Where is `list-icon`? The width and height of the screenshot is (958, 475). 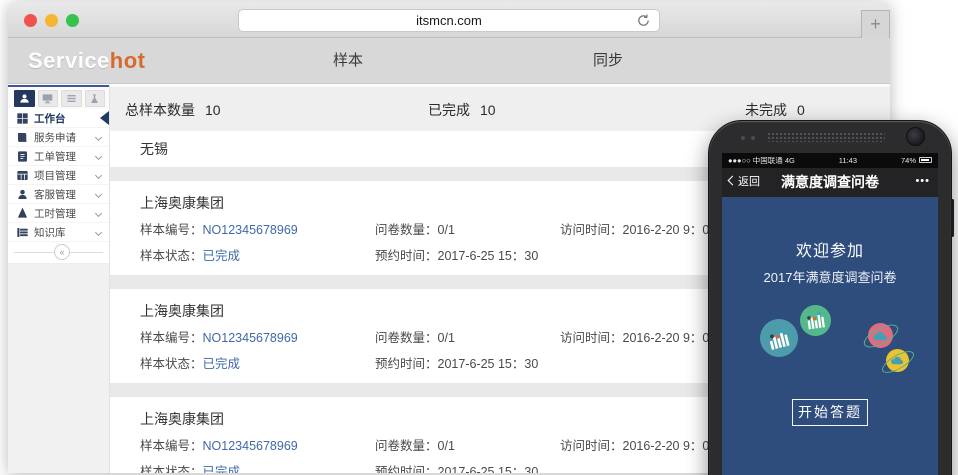 list-icon is located at coordinates (22, 232).